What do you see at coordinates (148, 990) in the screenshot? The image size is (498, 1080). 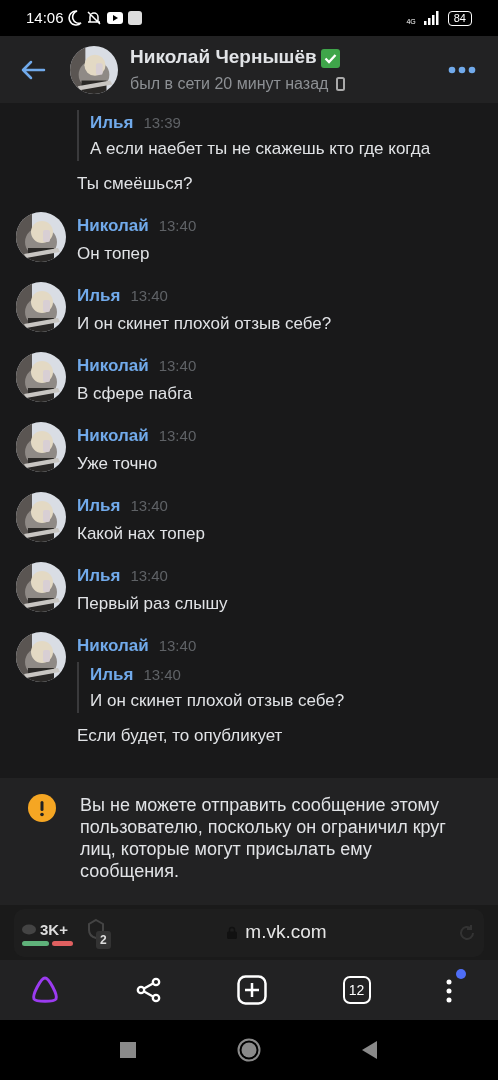 I see `share-icon` at bounding box center [148, 990].